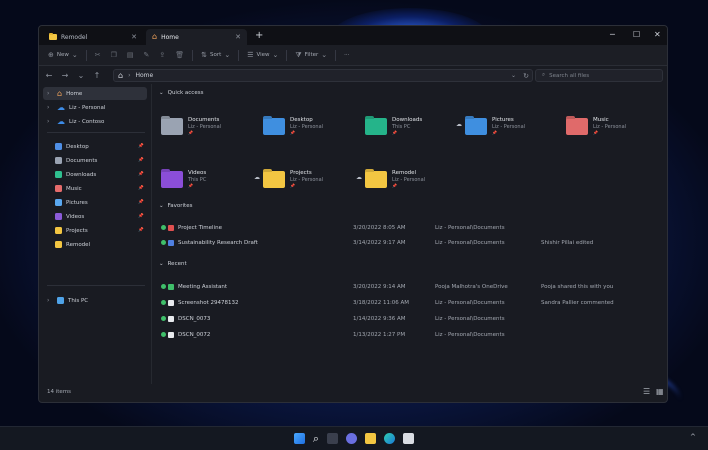 Image resolution: width=708 pixels, height=450 pixels. Describe the element at coordinates (346, 55) in the screenshot. I see `more-button: ···` at that location.